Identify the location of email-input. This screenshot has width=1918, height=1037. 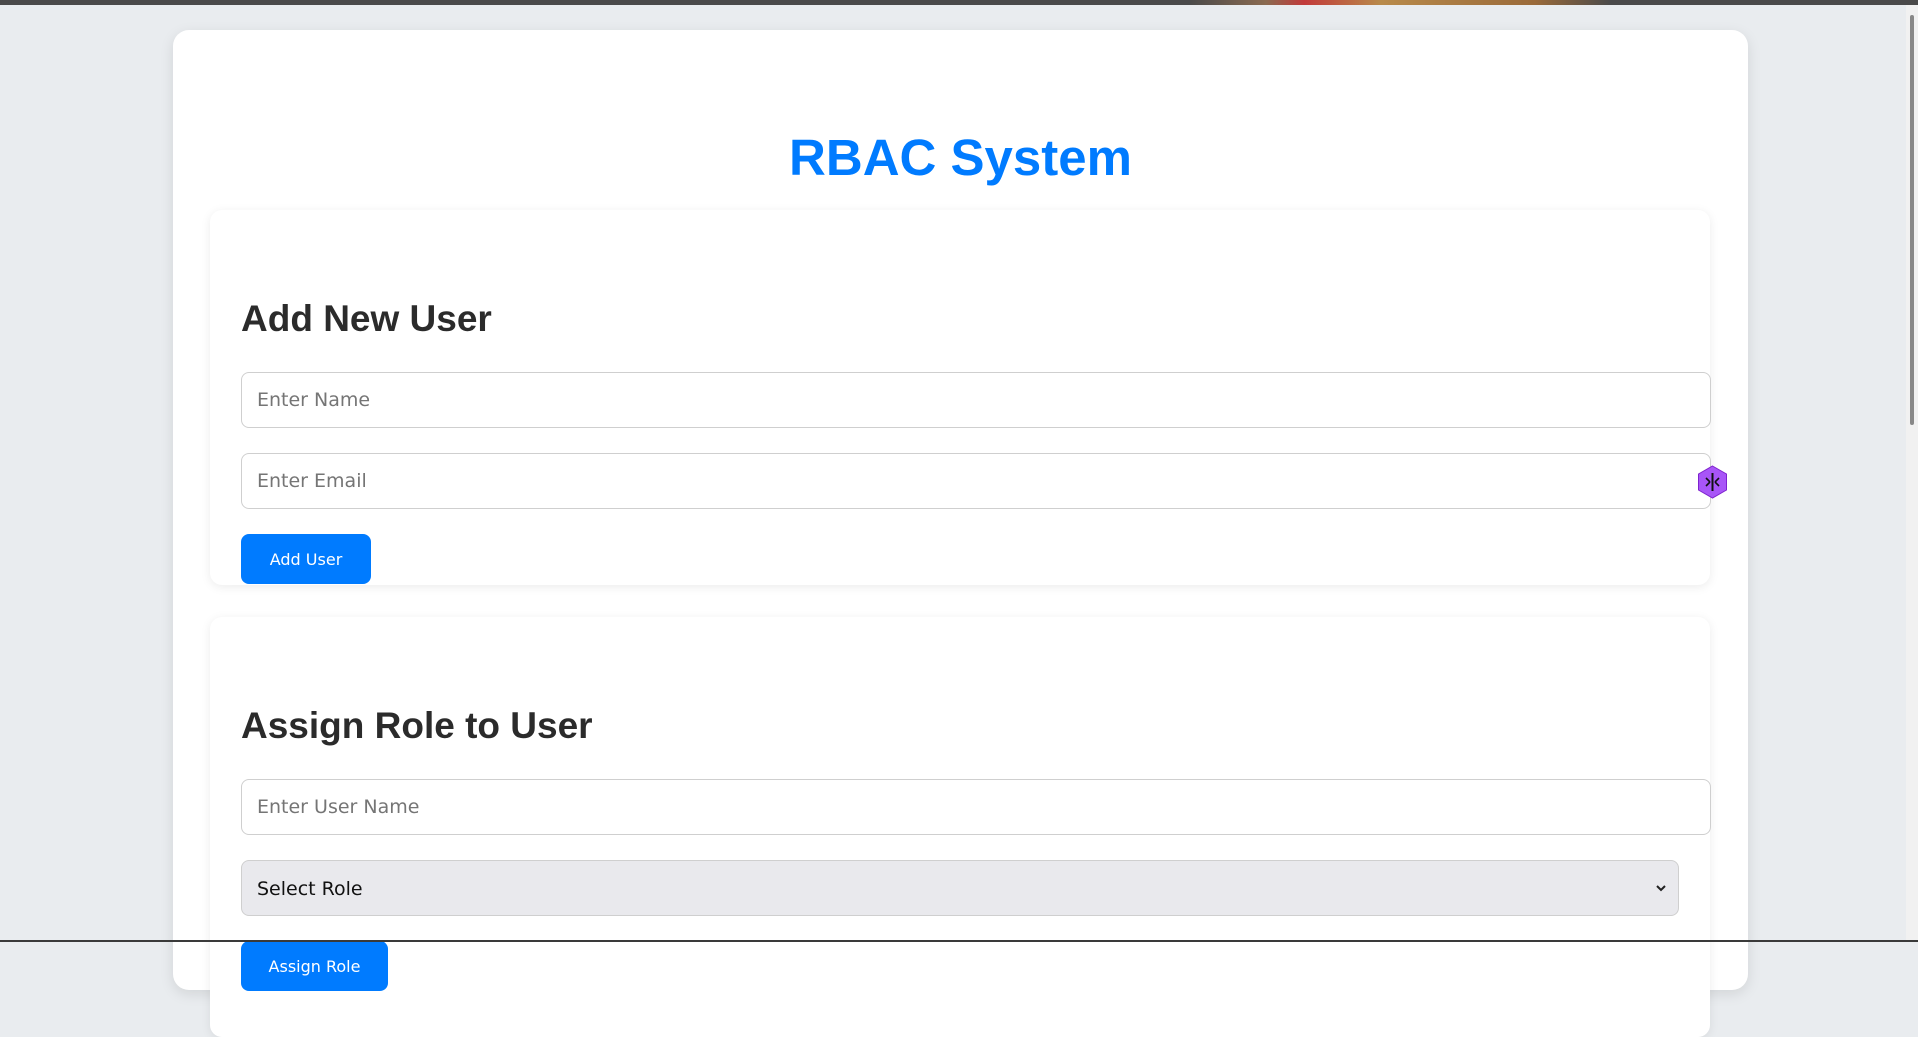
(976, 481).